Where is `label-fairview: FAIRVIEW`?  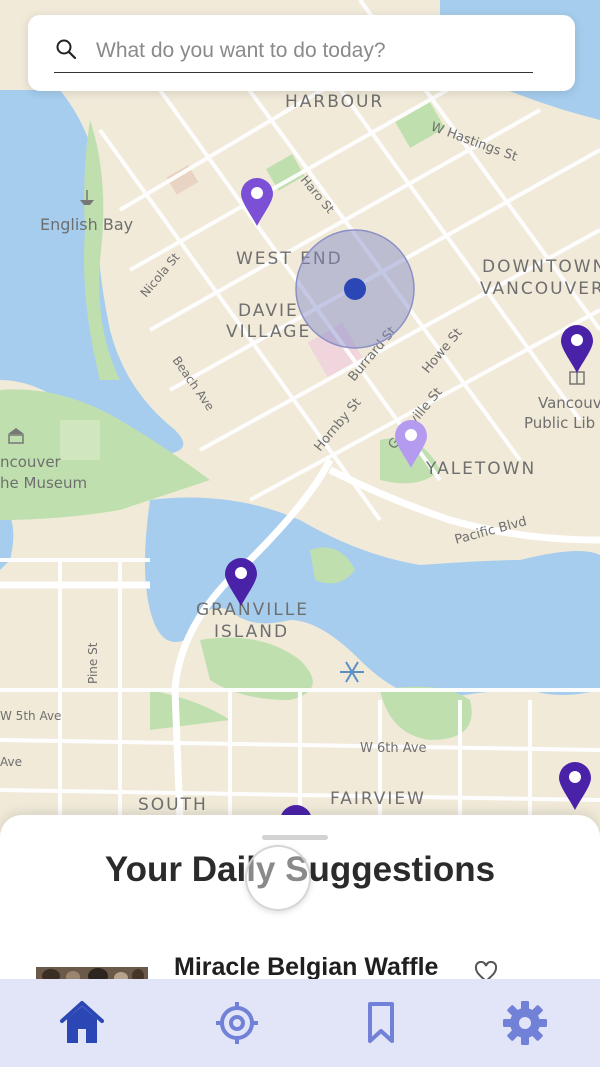 label-fairview: FAIRVIEW is located at coordinates (378, 799).